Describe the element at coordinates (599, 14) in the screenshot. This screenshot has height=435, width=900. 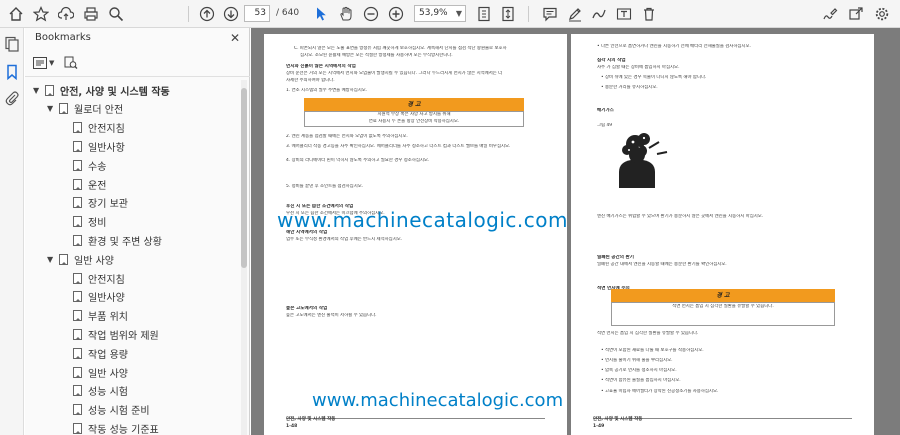
I see `draw-icon` at that location.